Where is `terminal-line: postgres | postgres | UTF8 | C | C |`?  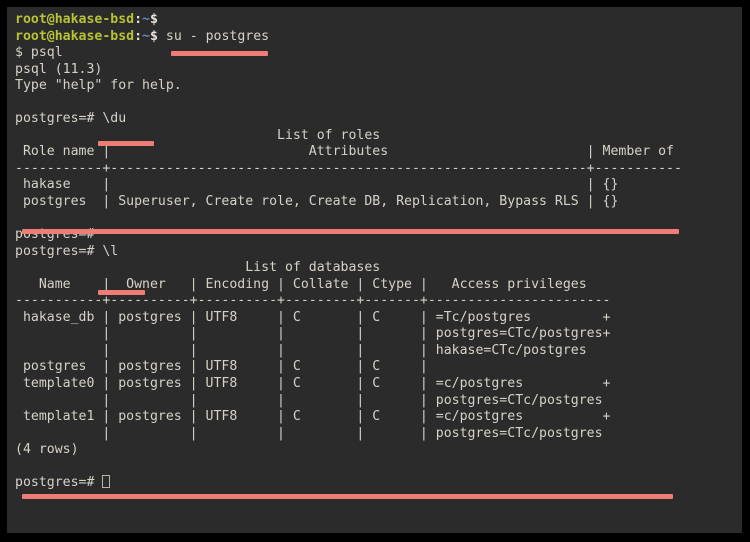
terminal-line: postgres | postgres | UTF8 | C | C | is located at coordinates (374, 367).